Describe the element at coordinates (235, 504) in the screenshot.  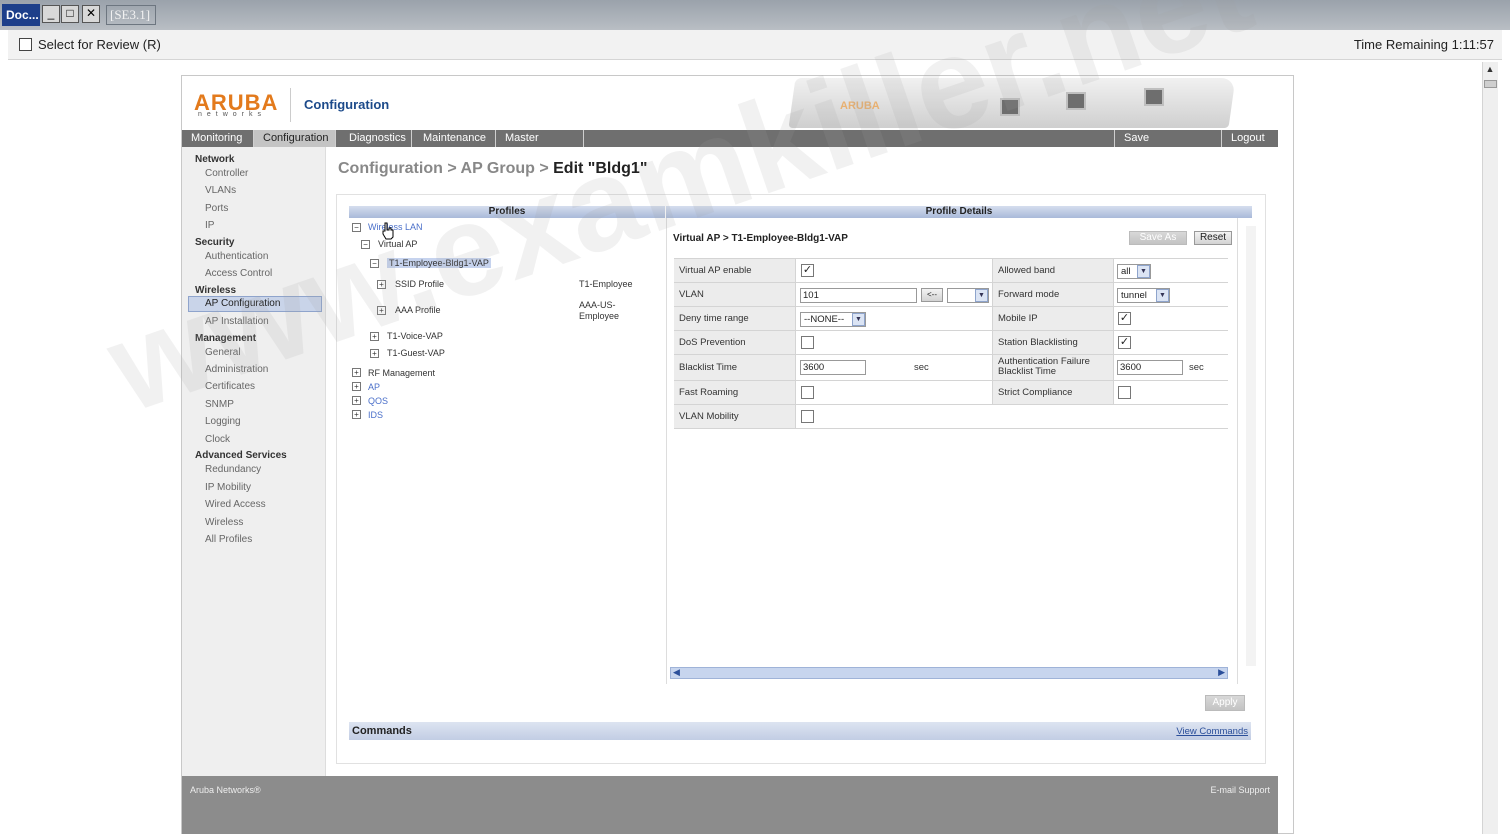
I see `sidebar-item-wired-access: Wired Access` at that location.